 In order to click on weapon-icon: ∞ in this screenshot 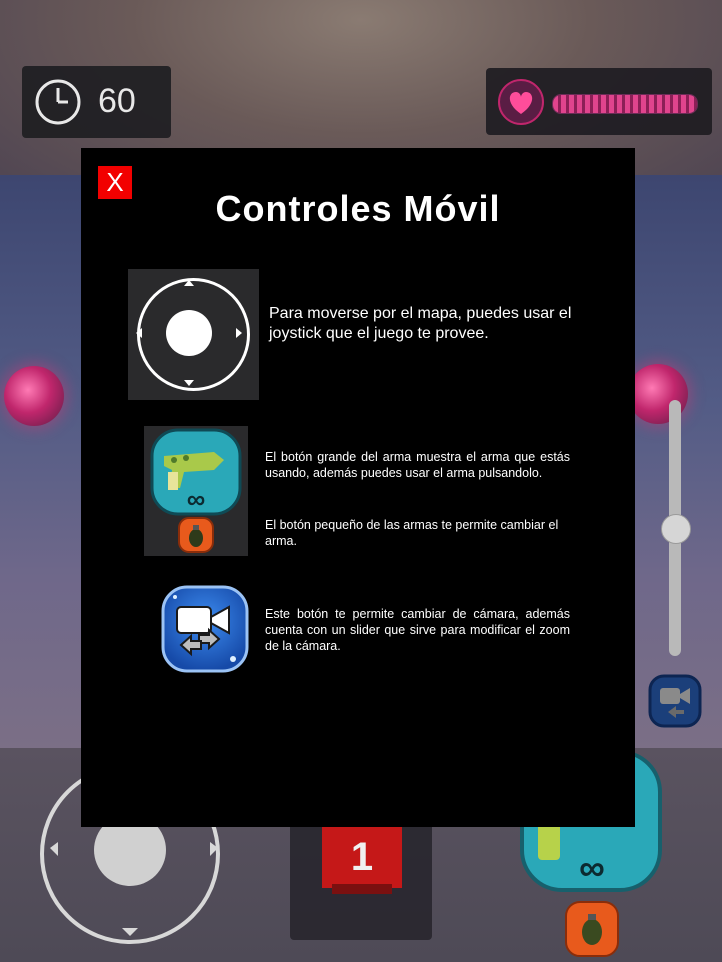, I will do `click(196, 490)`.